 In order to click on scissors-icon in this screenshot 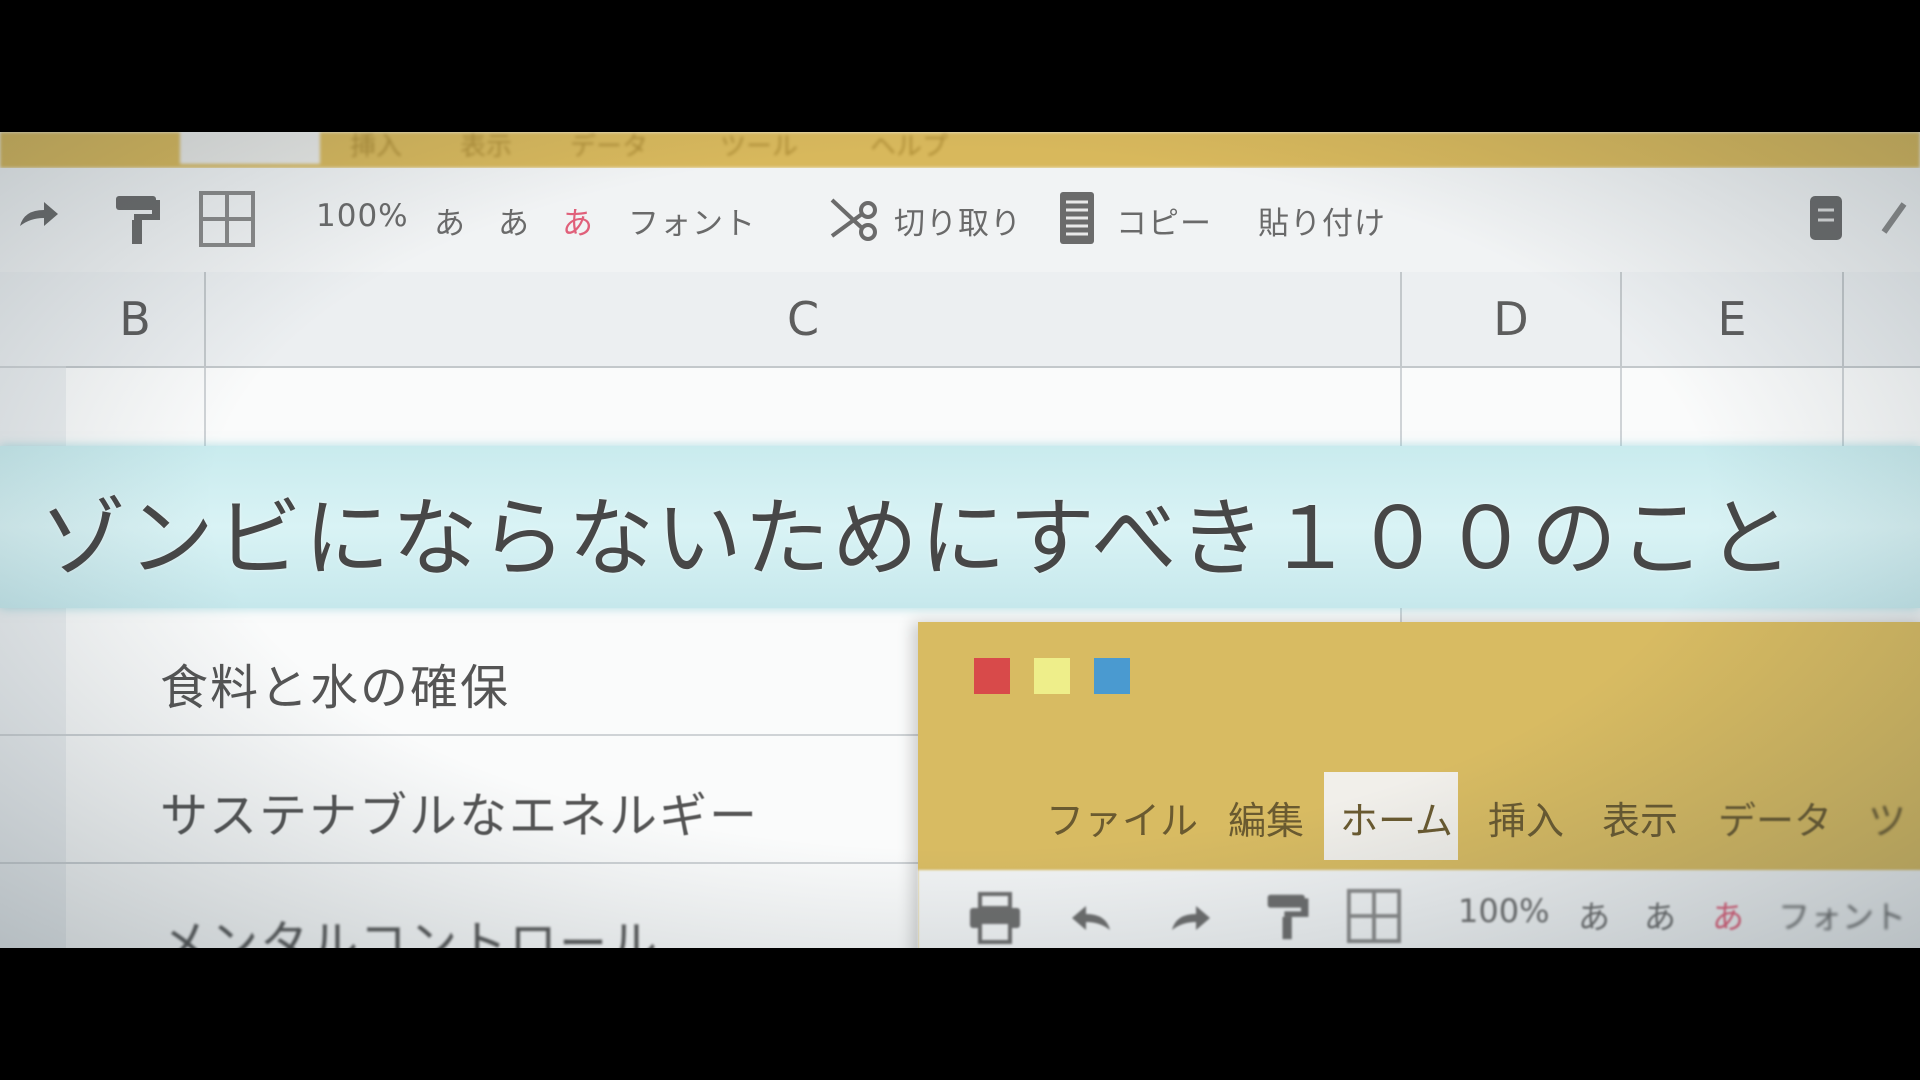, I will do `click(853, 219)`.